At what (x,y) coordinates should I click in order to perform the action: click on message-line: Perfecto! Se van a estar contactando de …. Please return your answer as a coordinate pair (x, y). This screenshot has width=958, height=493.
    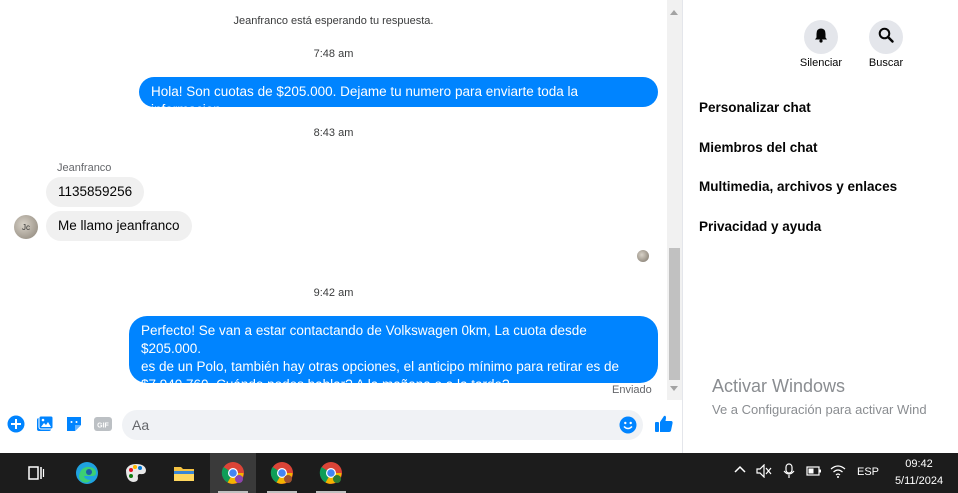
    Looking at the image, I should click on (364, 339).